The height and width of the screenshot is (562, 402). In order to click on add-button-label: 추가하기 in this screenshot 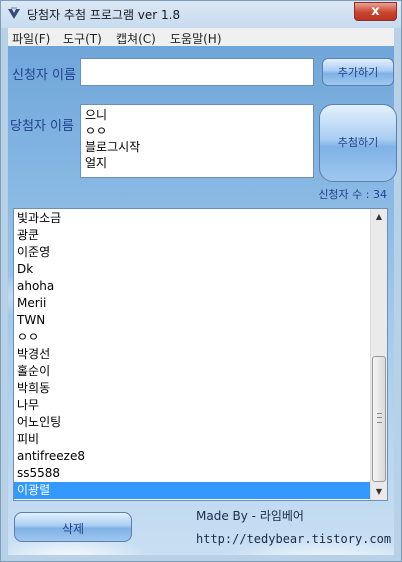, I will do `click(358, 72)`.